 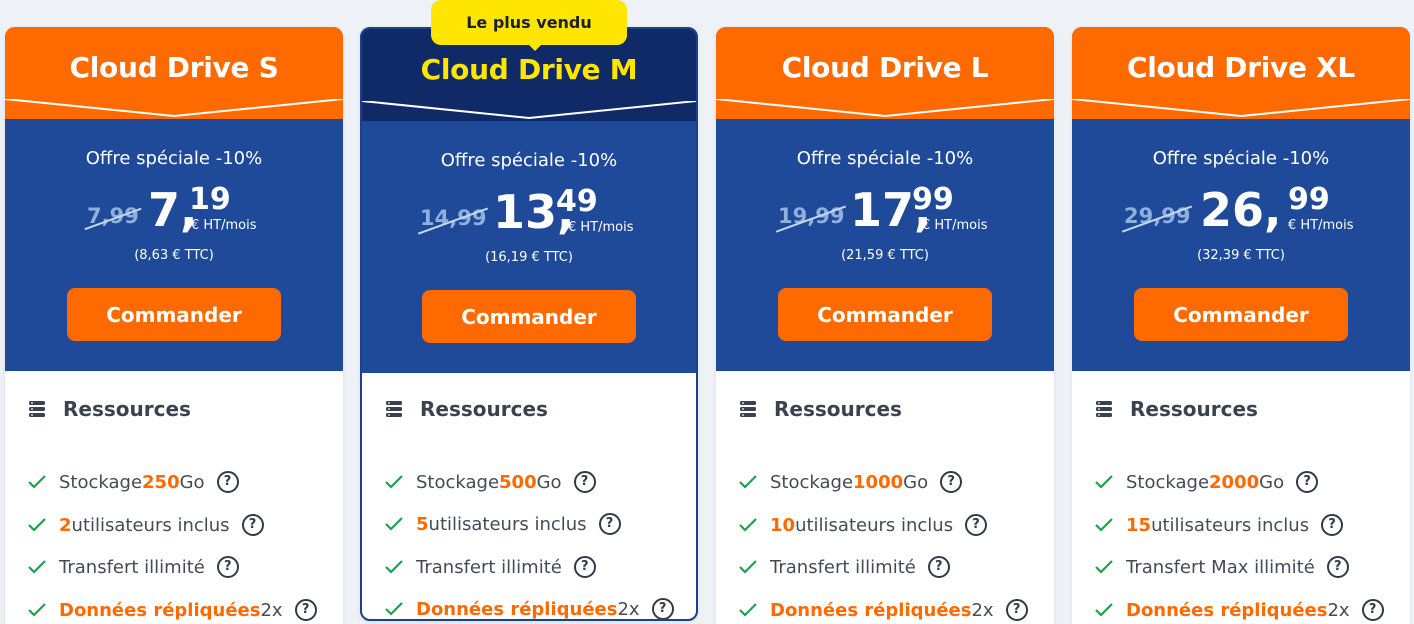 What do you see at coordinates (453, 220) in the screenshot?
I see `old-price: 14,99` at bounding box center [453, 220].